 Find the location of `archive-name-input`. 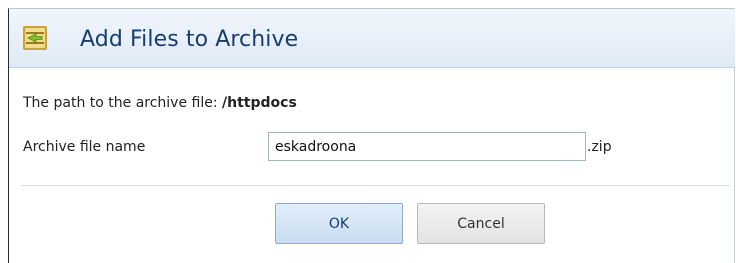

archive-name-input is located at coordinates (427, 146).